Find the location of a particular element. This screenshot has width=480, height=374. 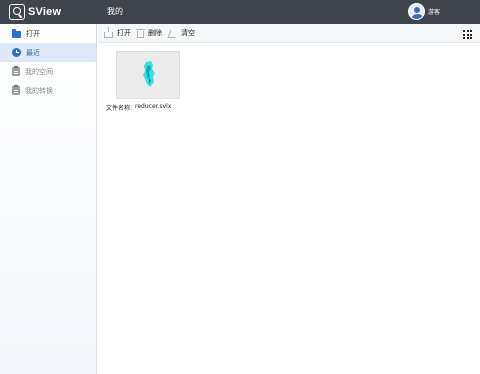

sidebar-item-open: 打开 is located at coordinates (48, 33).